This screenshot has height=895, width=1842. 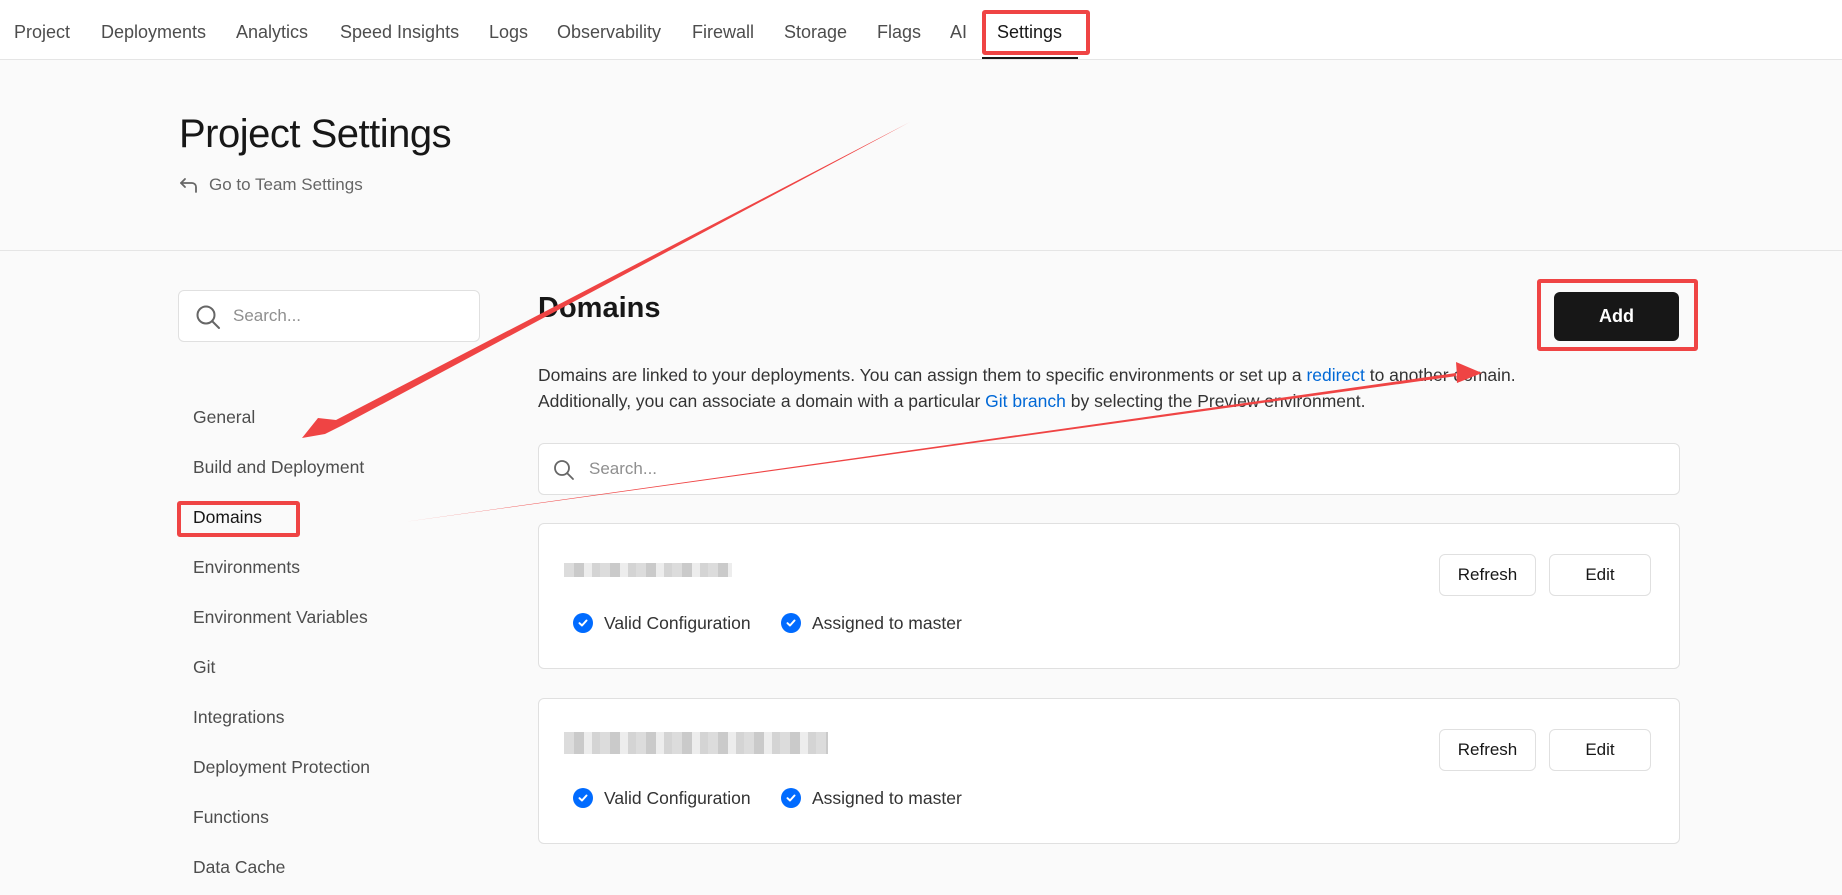 I want to click on sidebar-search, so click(x=329, y=316).